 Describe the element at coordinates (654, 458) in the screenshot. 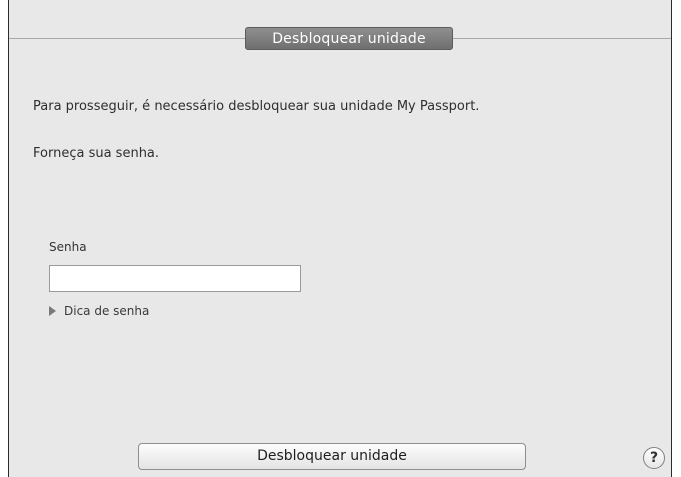

I see `help-icon: ?` at that location.